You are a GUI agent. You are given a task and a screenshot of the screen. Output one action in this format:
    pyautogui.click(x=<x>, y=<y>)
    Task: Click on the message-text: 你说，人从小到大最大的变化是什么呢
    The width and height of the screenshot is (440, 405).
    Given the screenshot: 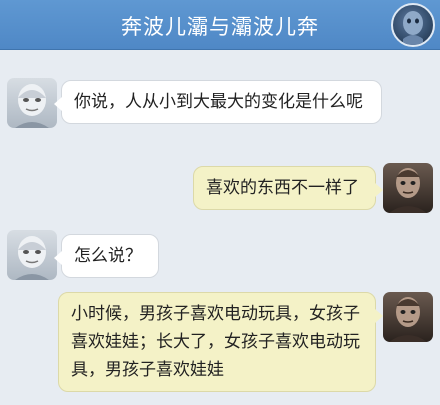 What is the action you would take?
    pyautogui.click(x=218, y=102)
    